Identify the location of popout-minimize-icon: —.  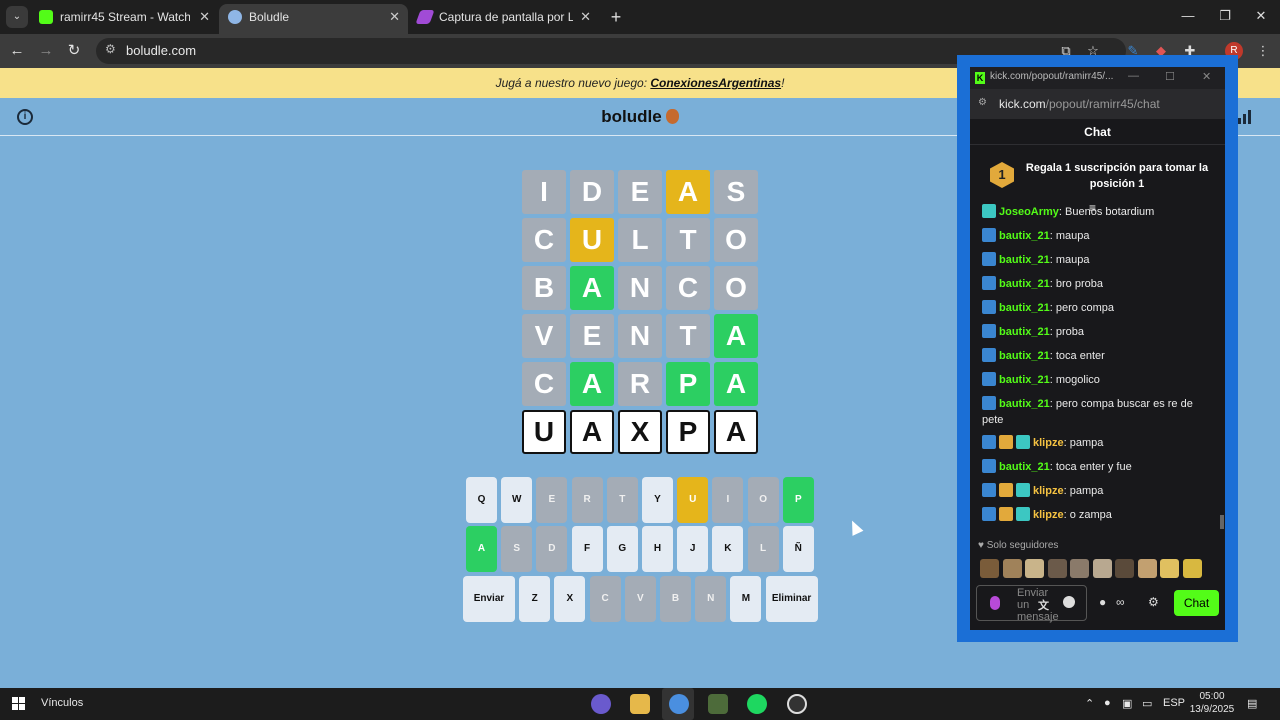
(1133, 76).